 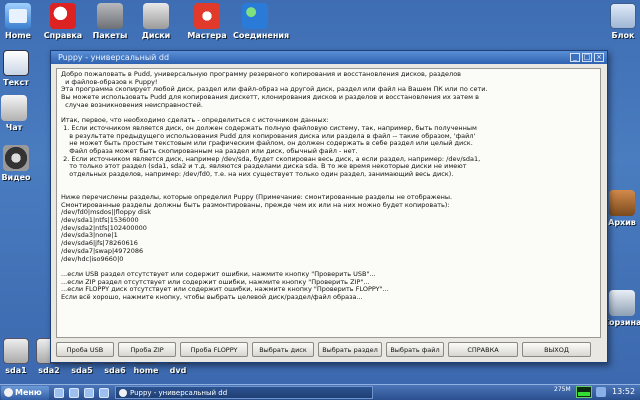 What do you see at coordinates (89, 235) in the screenshot?
I see `text-line: /dev/sda3|none|1` at bounding box center [89, 235].